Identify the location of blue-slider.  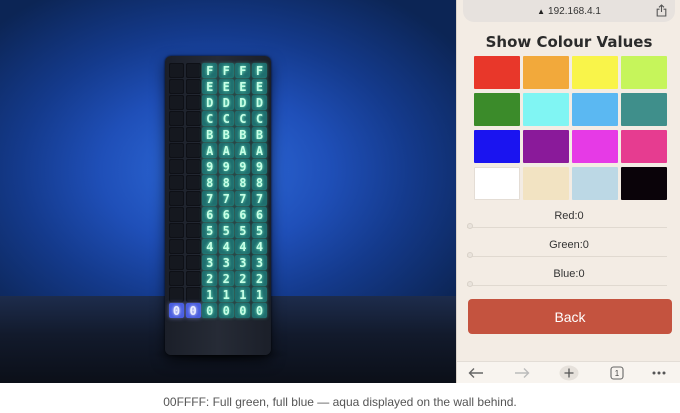
(567, 284).